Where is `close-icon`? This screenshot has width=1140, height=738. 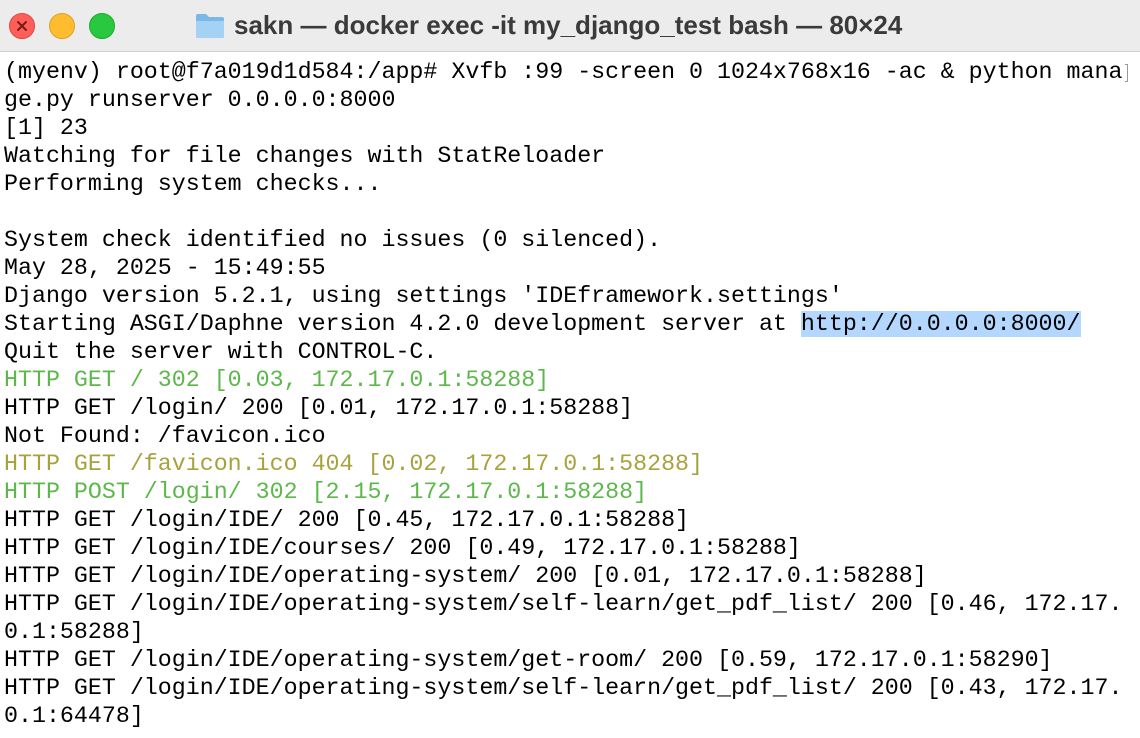 close-icon is located at coordinates (22, 26).